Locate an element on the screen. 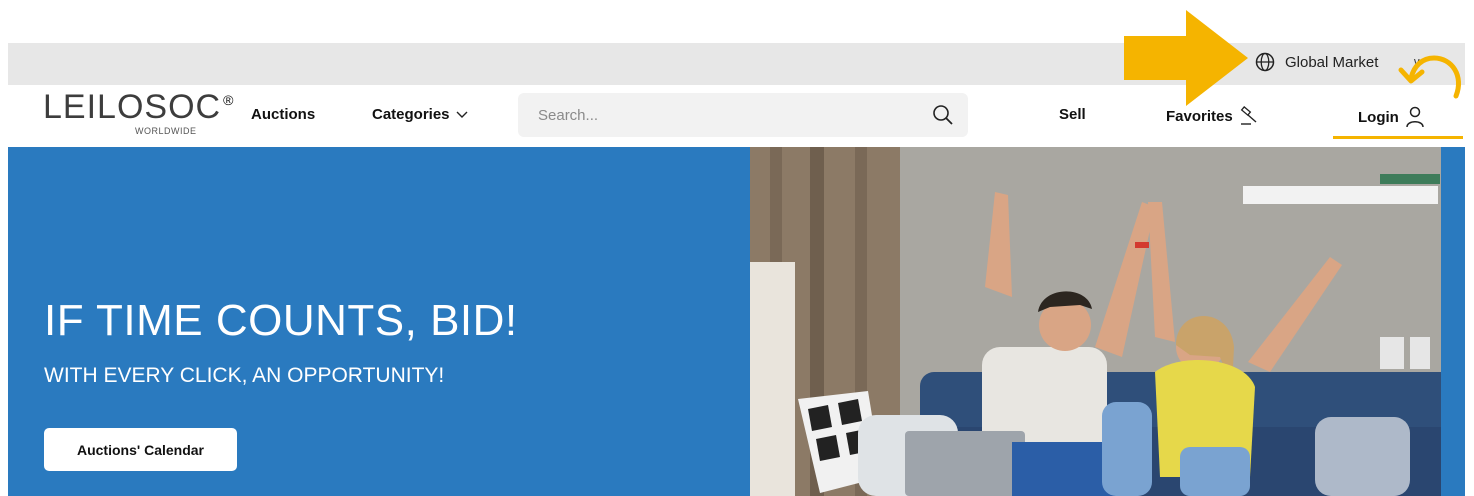 The width and height of the screenshot is (1474, 496). nav-auctions-label: Auctions is located at coordinates (283, 114).